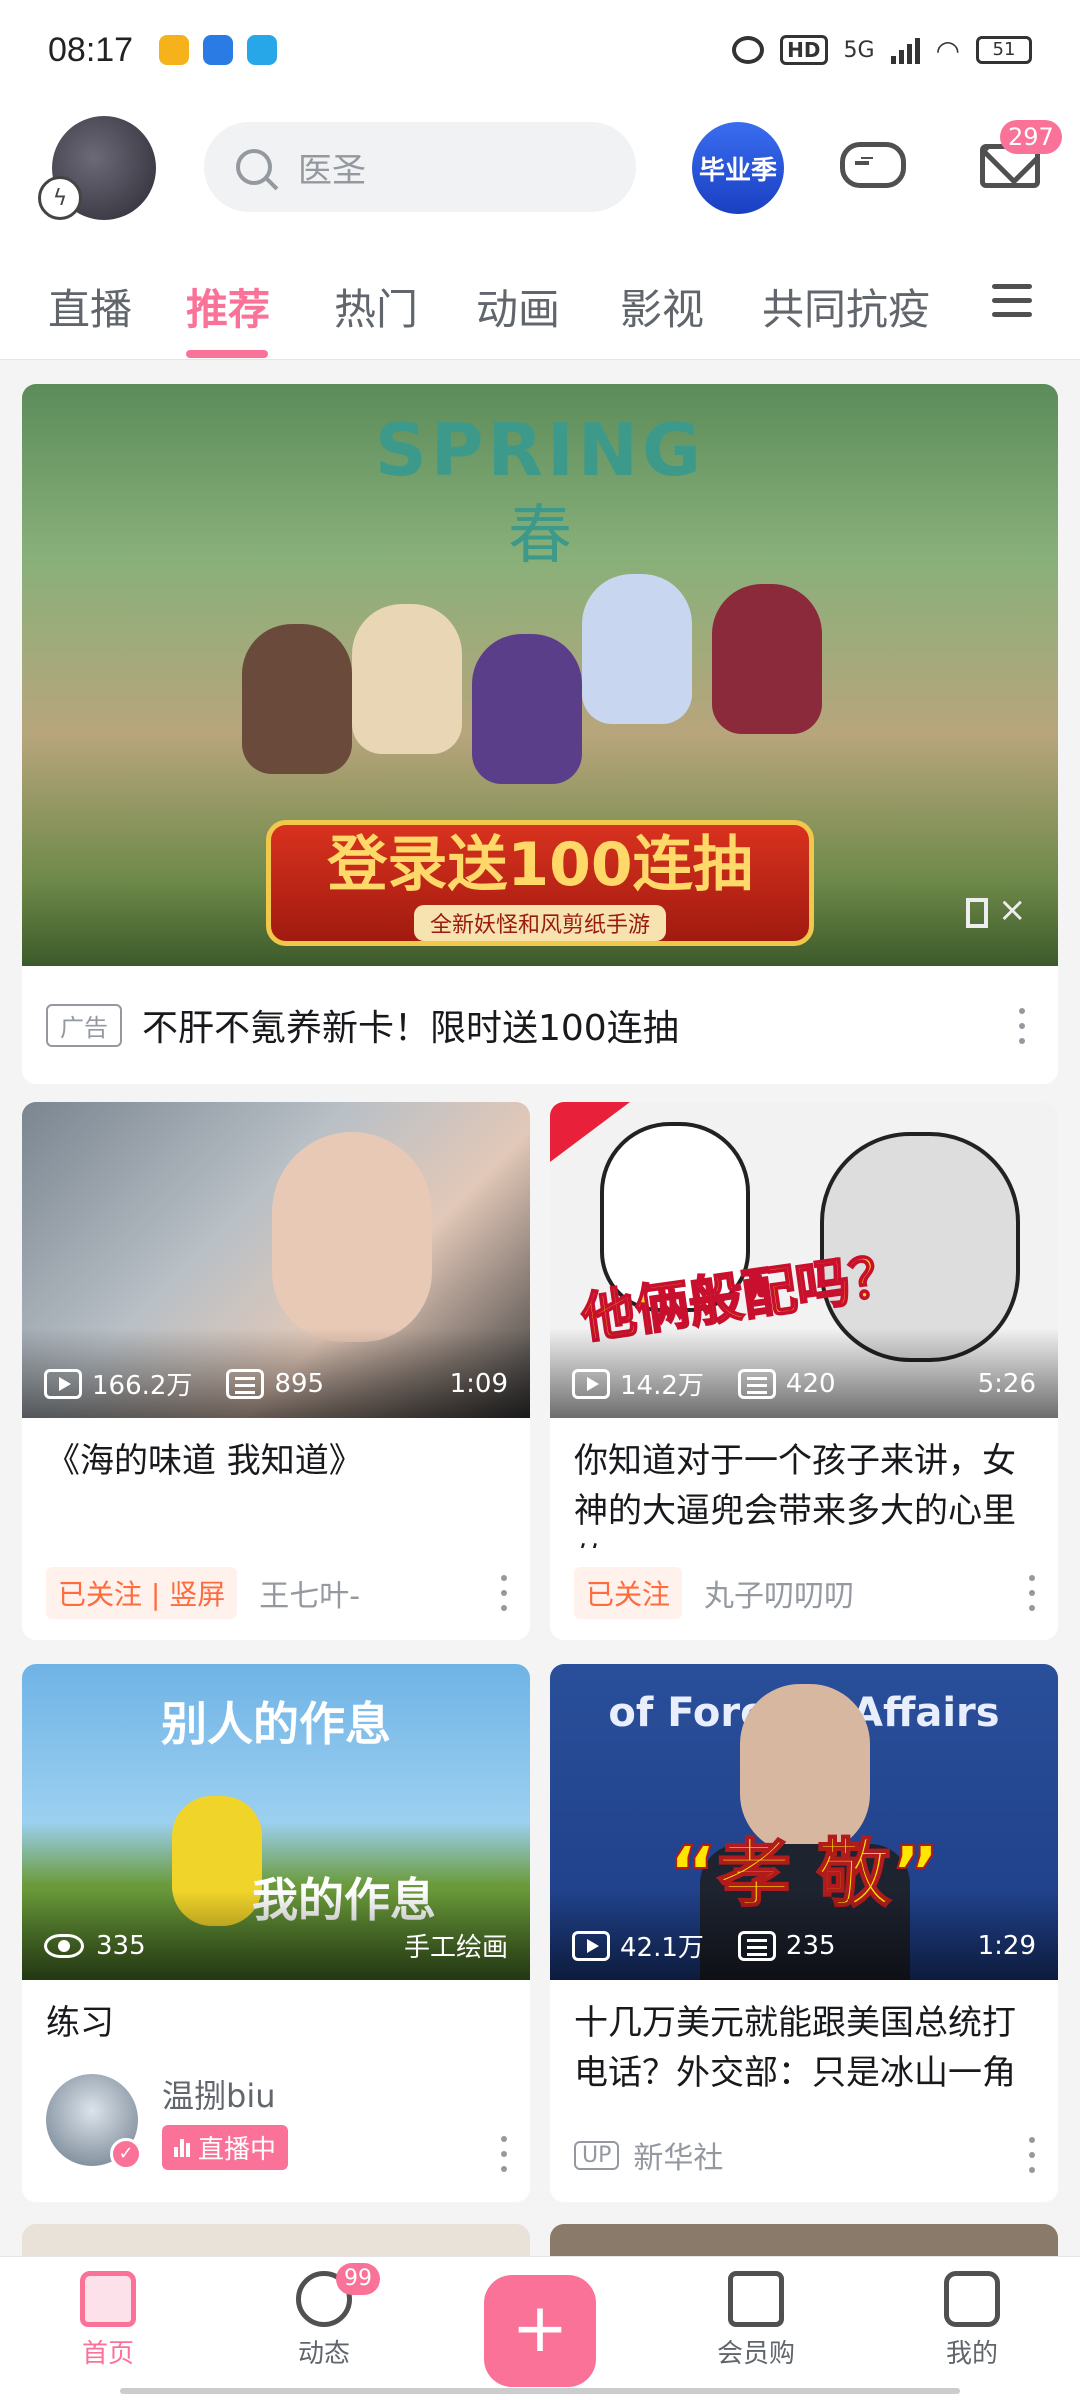  Describe the element at coordinates (804, 2155) in the screenshot. I see `video-meta: UP 新华社` at that location.